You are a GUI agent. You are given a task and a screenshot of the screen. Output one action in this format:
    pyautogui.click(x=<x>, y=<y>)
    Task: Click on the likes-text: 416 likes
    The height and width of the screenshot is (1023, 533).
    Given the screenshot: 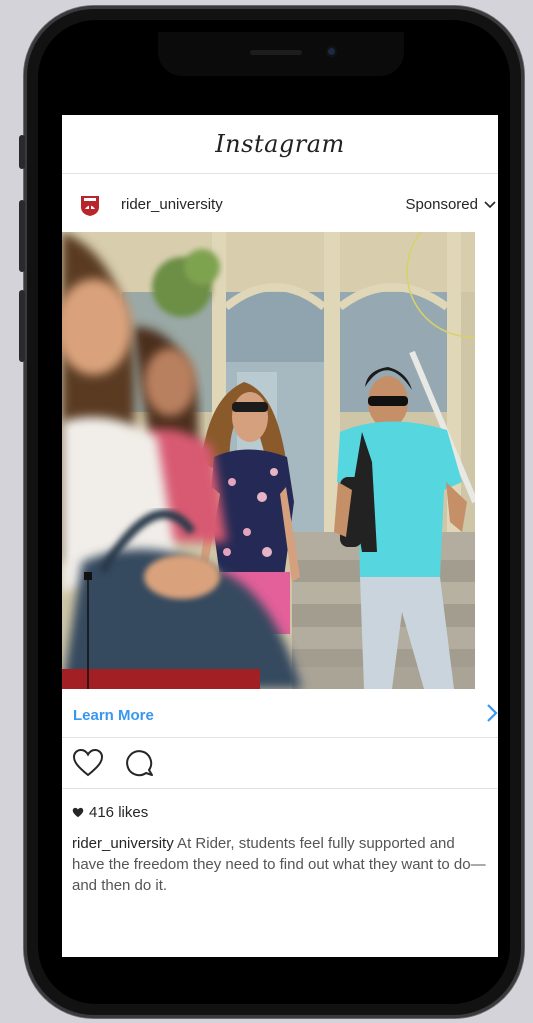 What is the action you would take?
    pyautogui.click(x=119, y=812)
    